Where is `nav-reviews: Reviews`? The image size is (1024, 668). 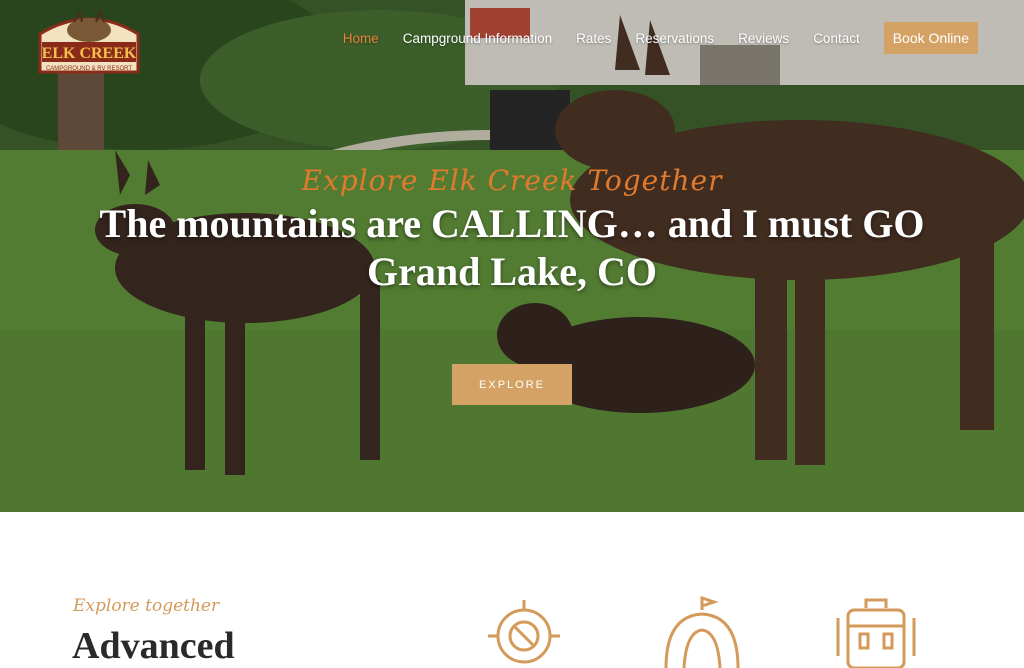 nav-reviews: Reviews is located at coordinates (763, 38).